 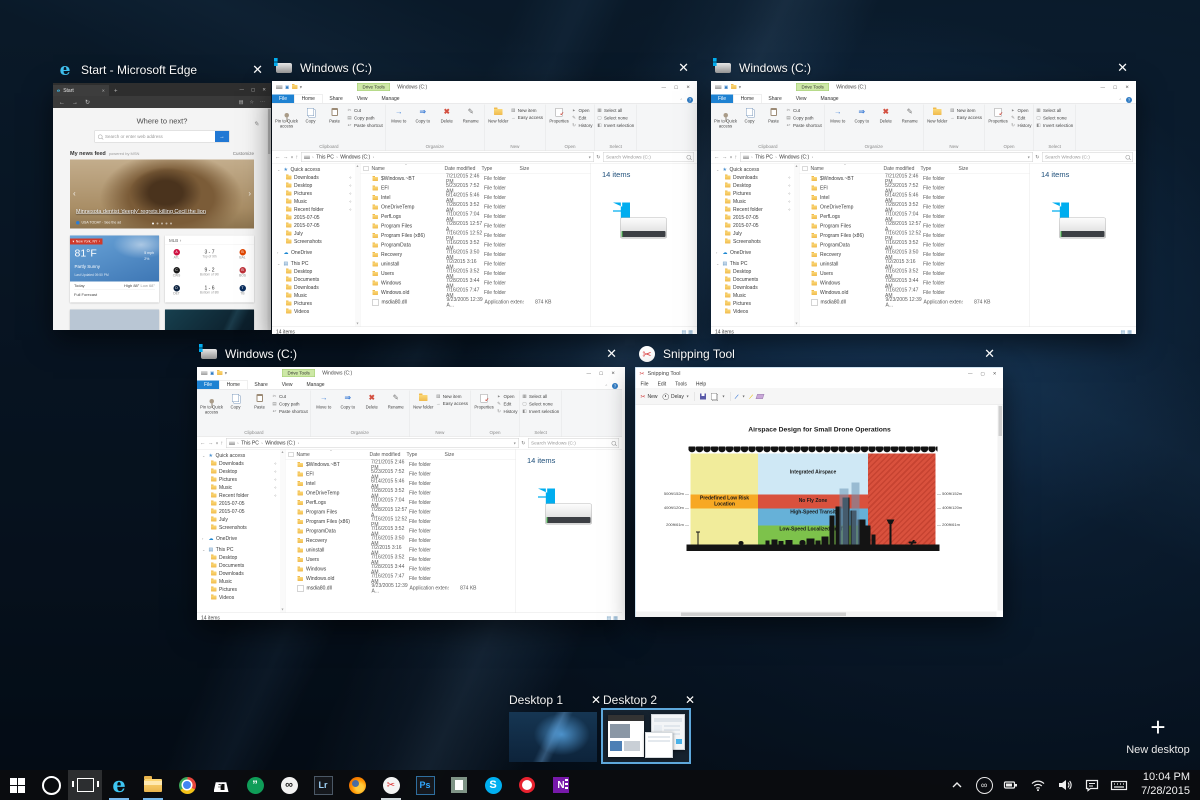 I want to click on breadcrumb: › This PC › Windows (C:) › ▾, so click(x=372, y=443).